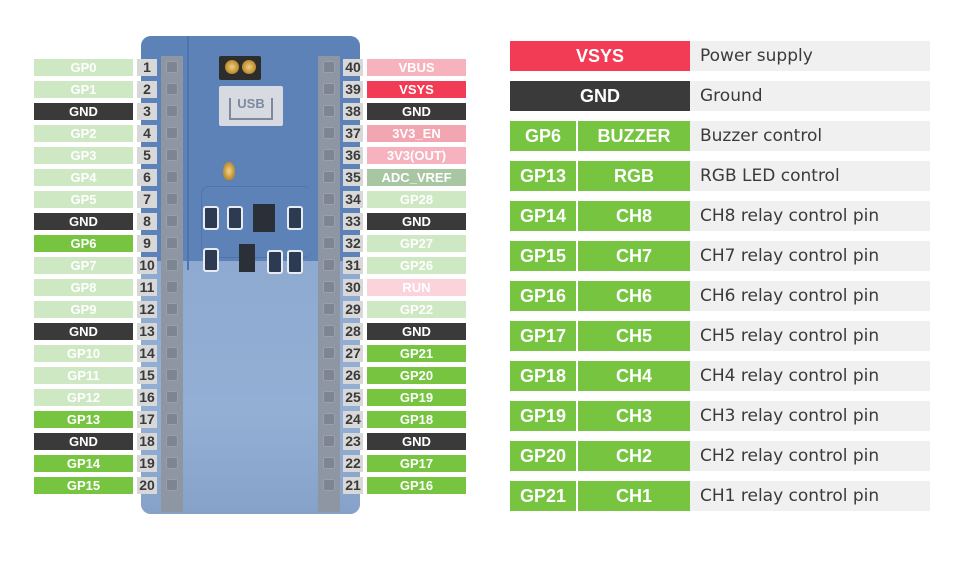 The width and height of the screenshot is (960, 570). I want to click on pin-cell: GP14, so click(543, 216).